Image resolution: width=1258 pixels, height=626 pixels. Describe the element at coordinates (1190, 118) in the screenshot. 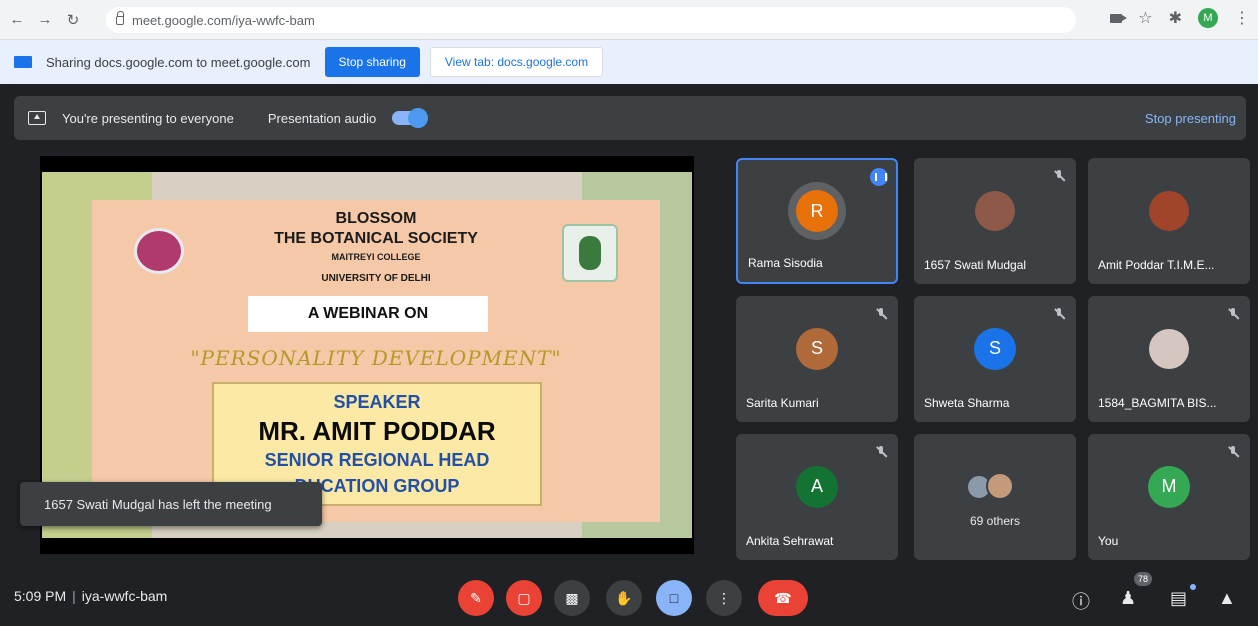

I see `stop-presenting-button: Stop presenting` at that location.